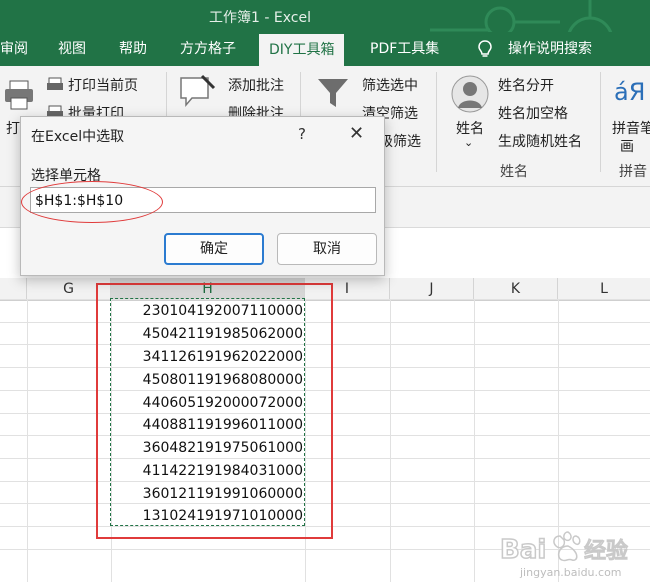 This screenshot has height=582, width=650. I want to click on add-comment-button: 添加批注, so click(256, 85).